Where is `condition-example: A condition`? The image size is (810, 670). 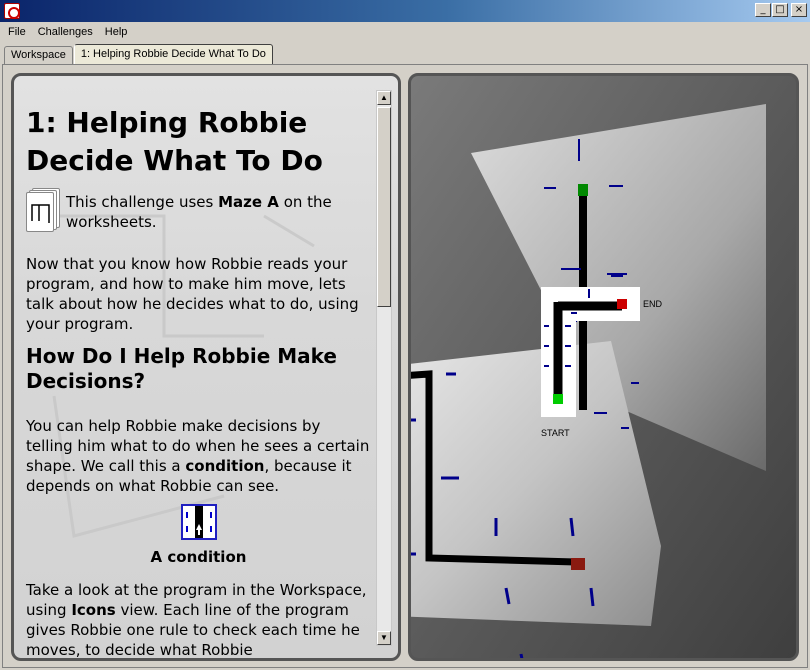 condition-example: A condition is located at coordinates (198, 535).